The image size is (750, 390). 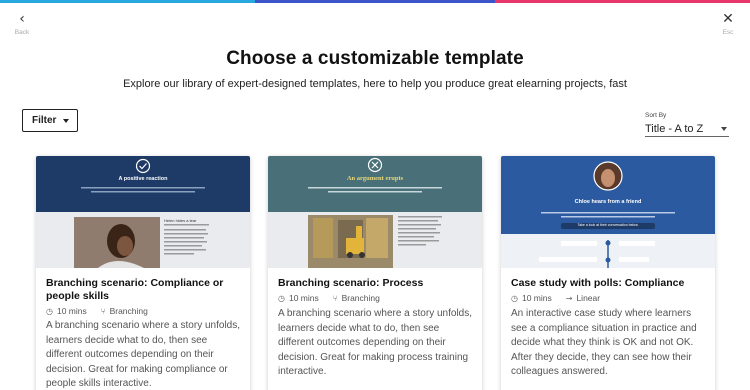 What do you see at coordinates (556, 298) in the screenshot?
I see `card-meta: ◷ 10 mins → Linear` at bounding box center [556, 298].